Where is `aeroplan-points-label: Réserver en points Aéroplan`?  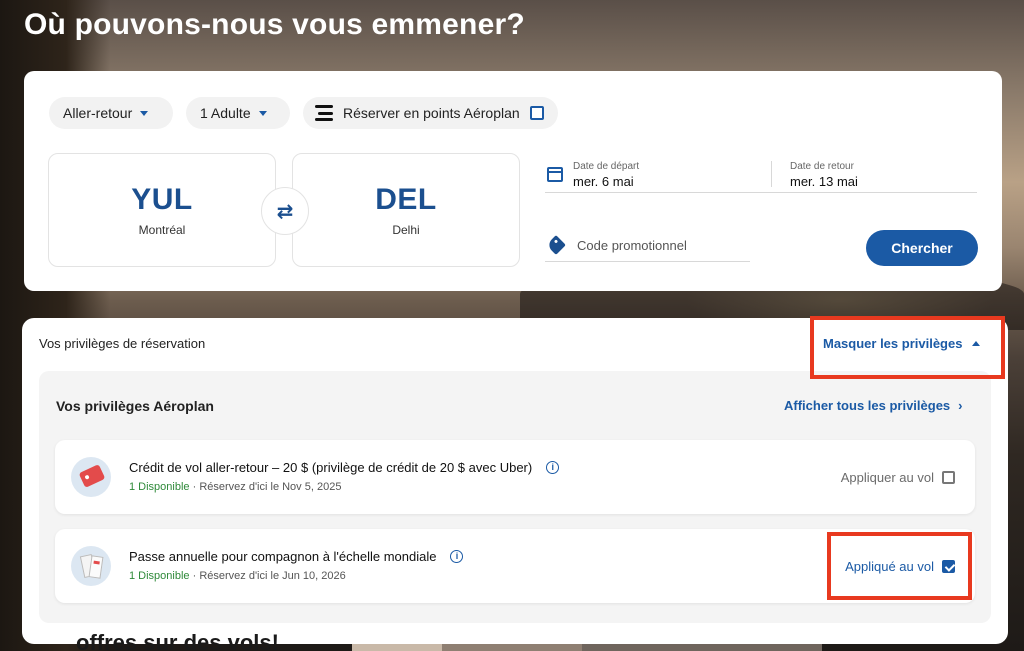 aeroplan-points-label: Réserver en points Aéroplan is located at coordinates (431, 113).